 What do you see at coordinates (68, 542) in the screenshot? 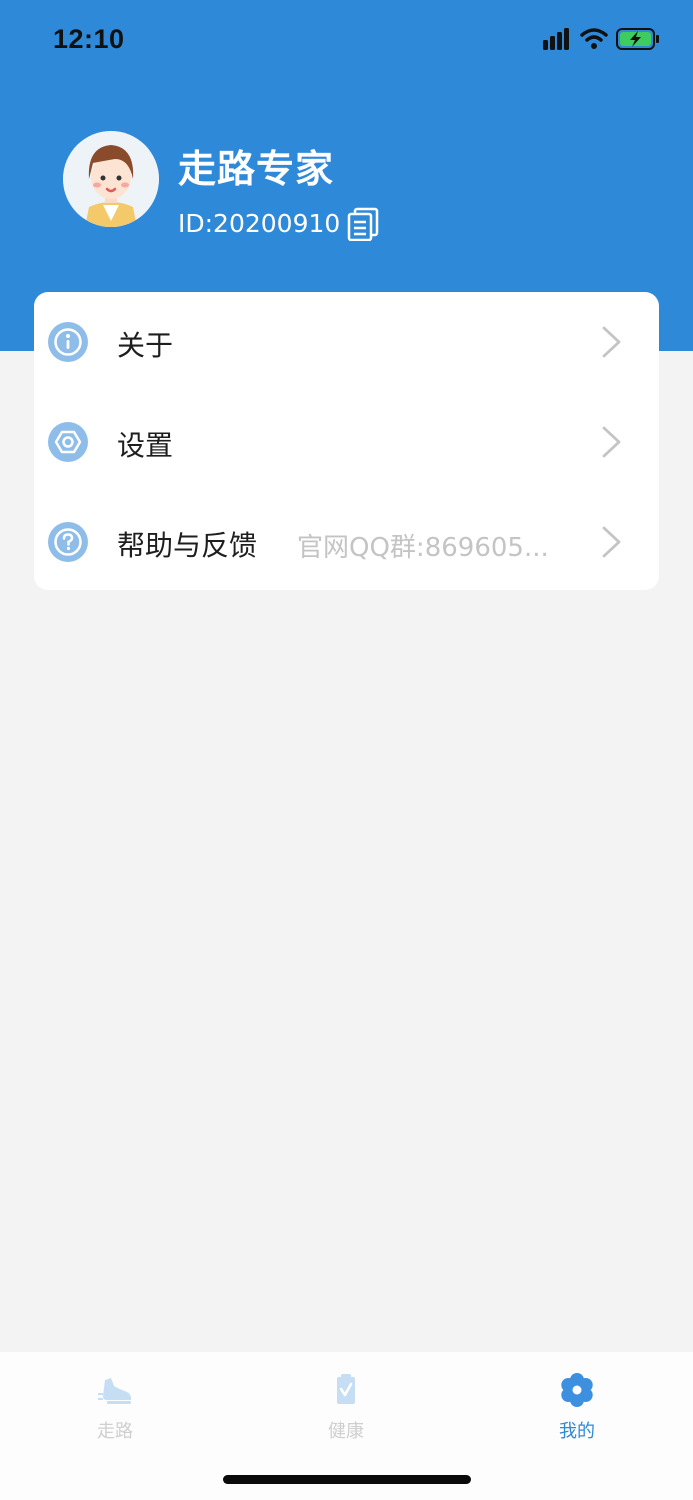
I see `help-icon` at bounding box center [68, 542].